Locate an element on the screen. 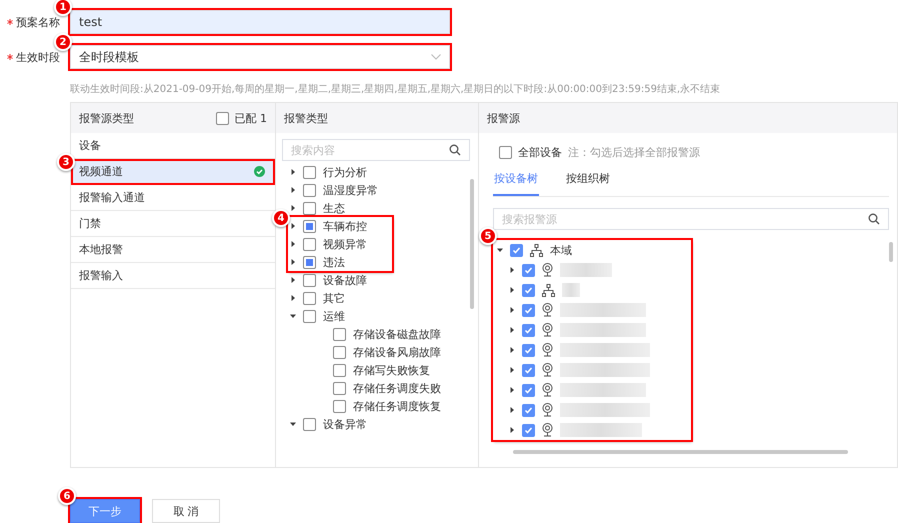  tree-item-label: 存储任务调度失败 is located at coordinates (397, 388).